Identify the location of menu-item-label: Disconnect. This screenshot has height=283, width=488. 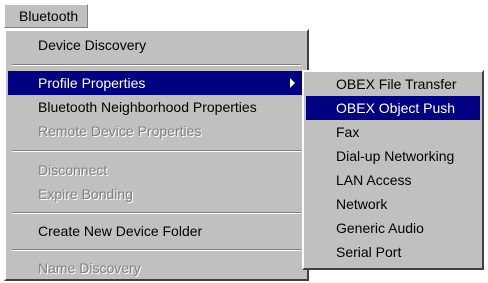
(73, 170).